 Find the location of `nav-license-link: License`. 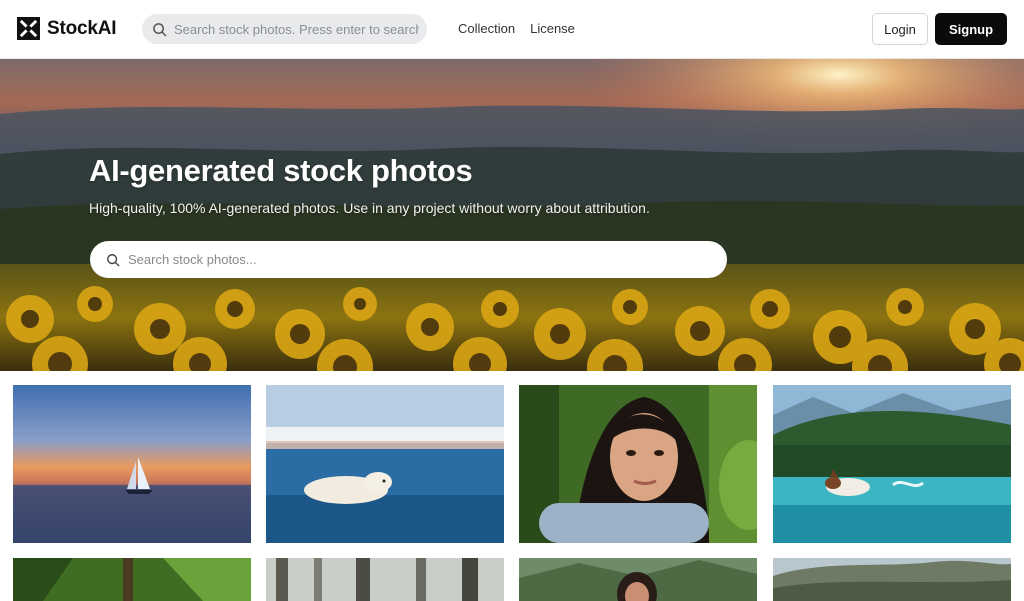

nav-license-link: License is located at coordinates (552, 28).